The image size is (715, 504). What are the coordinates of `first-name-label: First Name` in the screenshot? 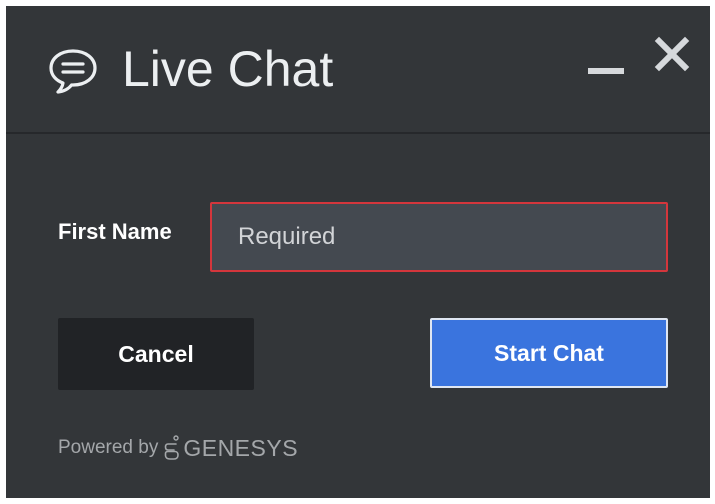 It's located at (115, 231).